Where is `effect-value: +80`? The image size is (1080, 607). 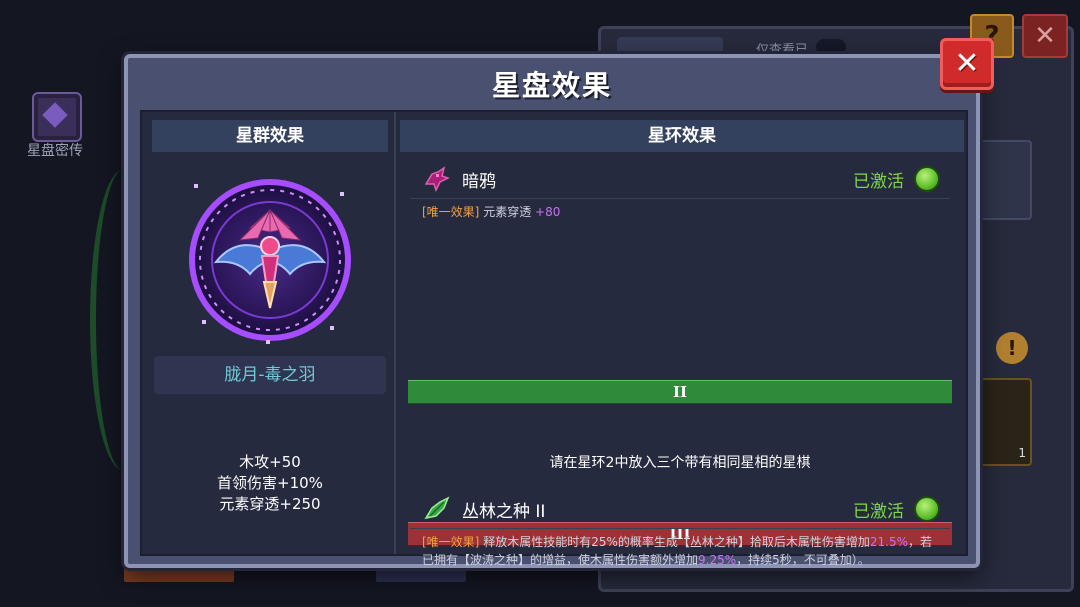 effect-value: +80 is located at coordinates (548, 212).